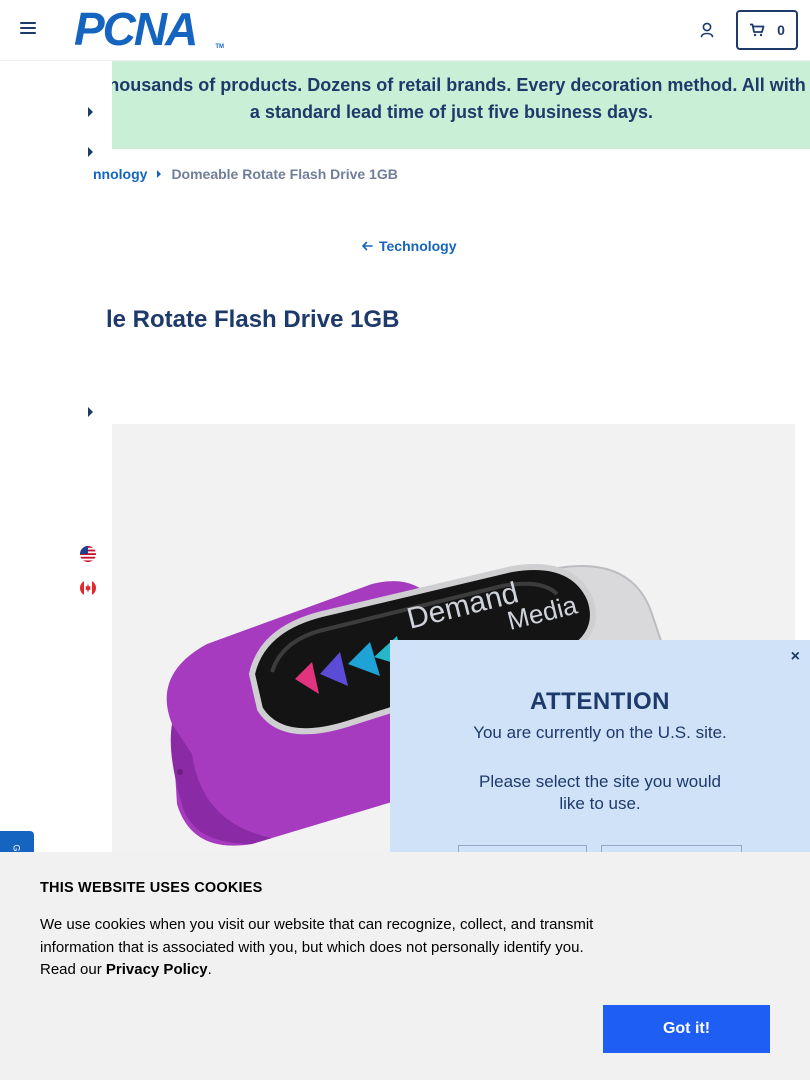  What do you see at coordinates (209, 969) in the screenshot?
I see `cookie-period: .` at bounding box center [209, 969].